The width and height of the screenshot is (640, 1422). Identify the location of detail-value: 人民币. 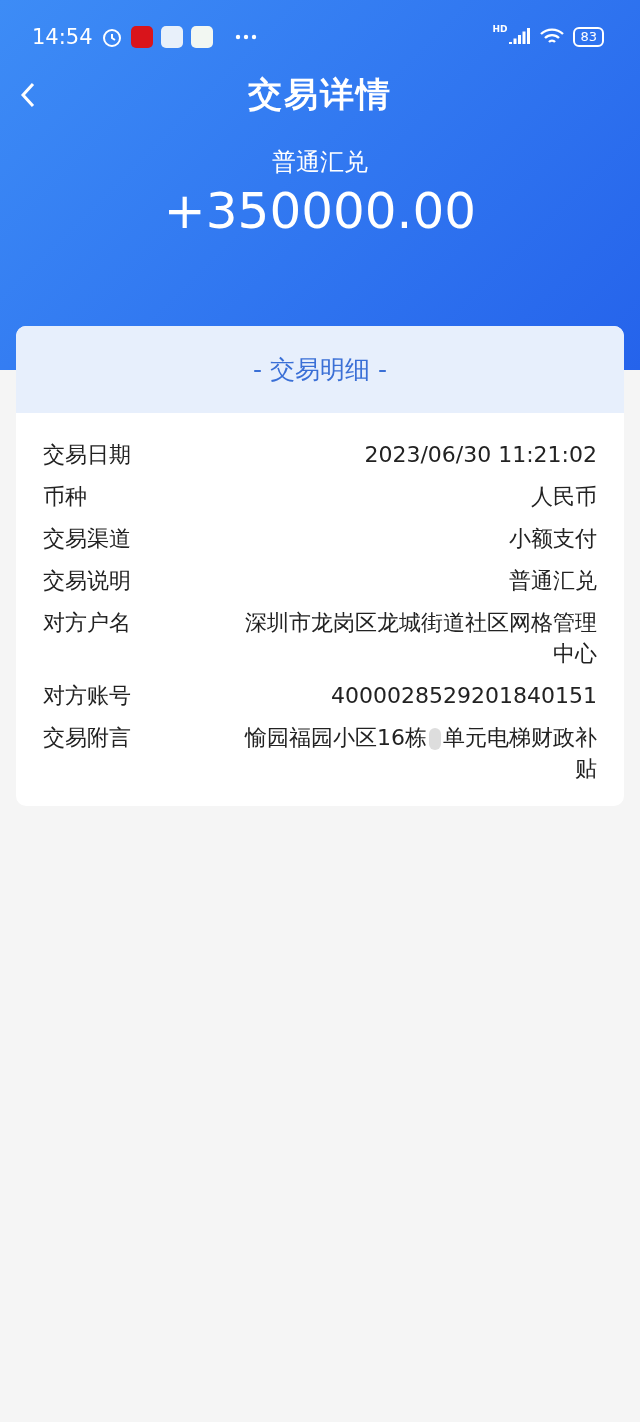
(564, 497).